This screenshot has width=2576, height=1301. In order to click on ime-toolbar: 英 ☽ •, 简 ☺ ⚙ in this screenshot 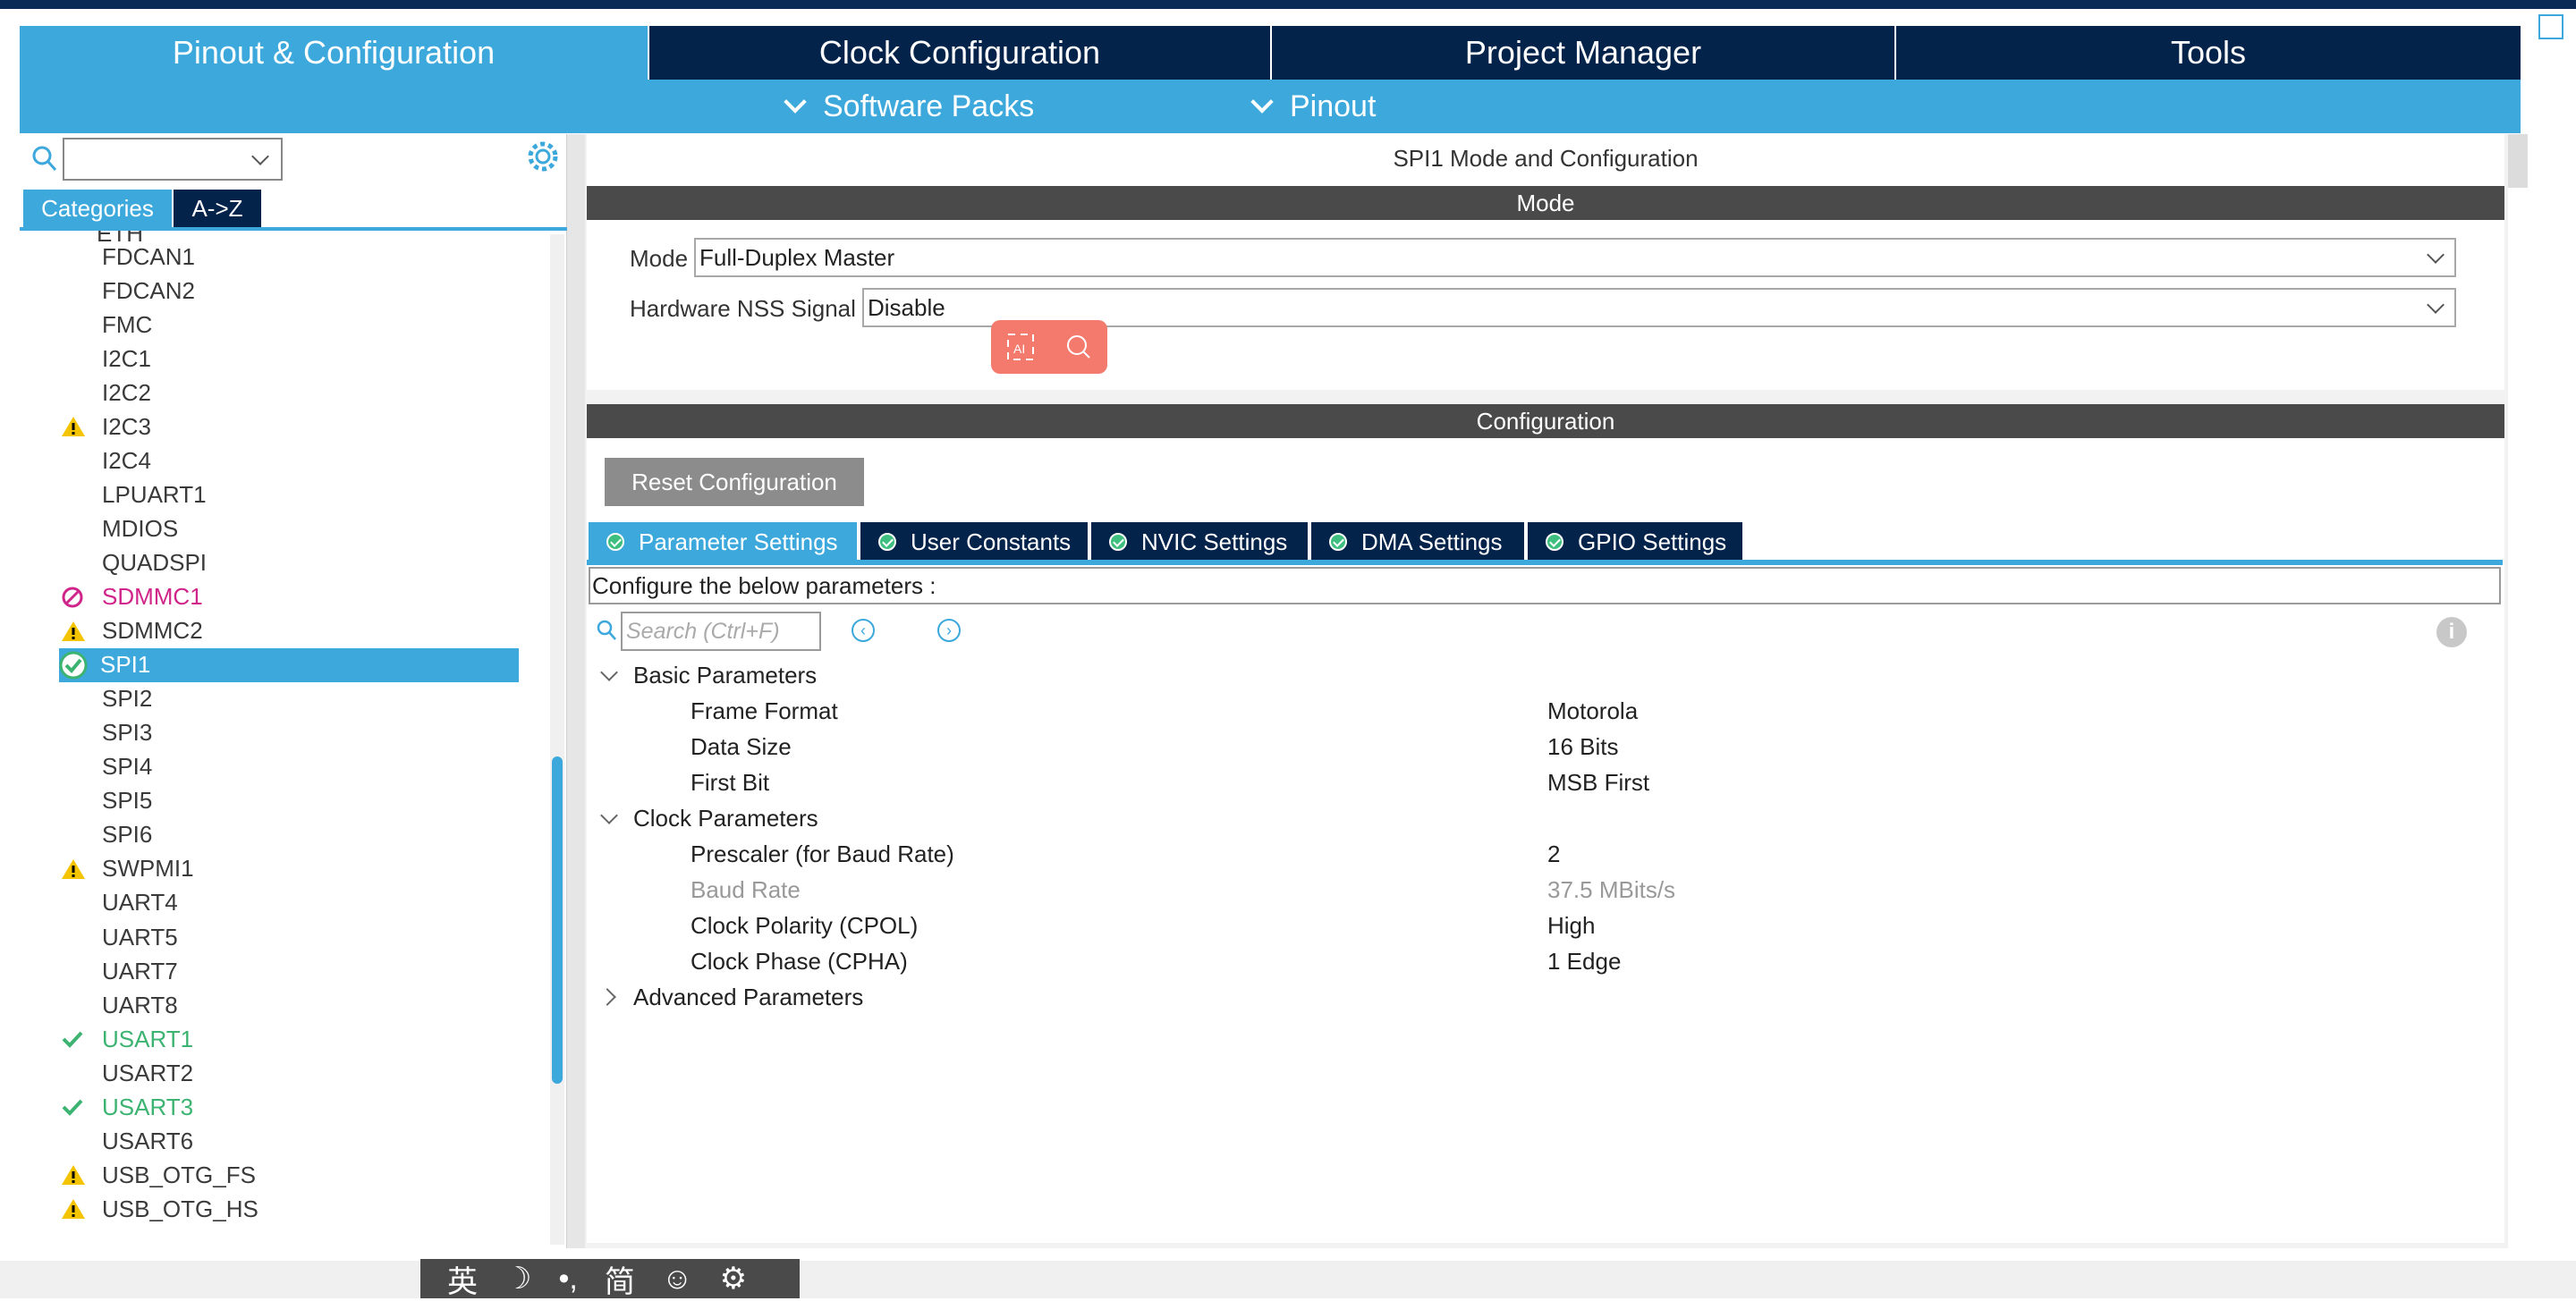, I will do `click(610, 1279)`.